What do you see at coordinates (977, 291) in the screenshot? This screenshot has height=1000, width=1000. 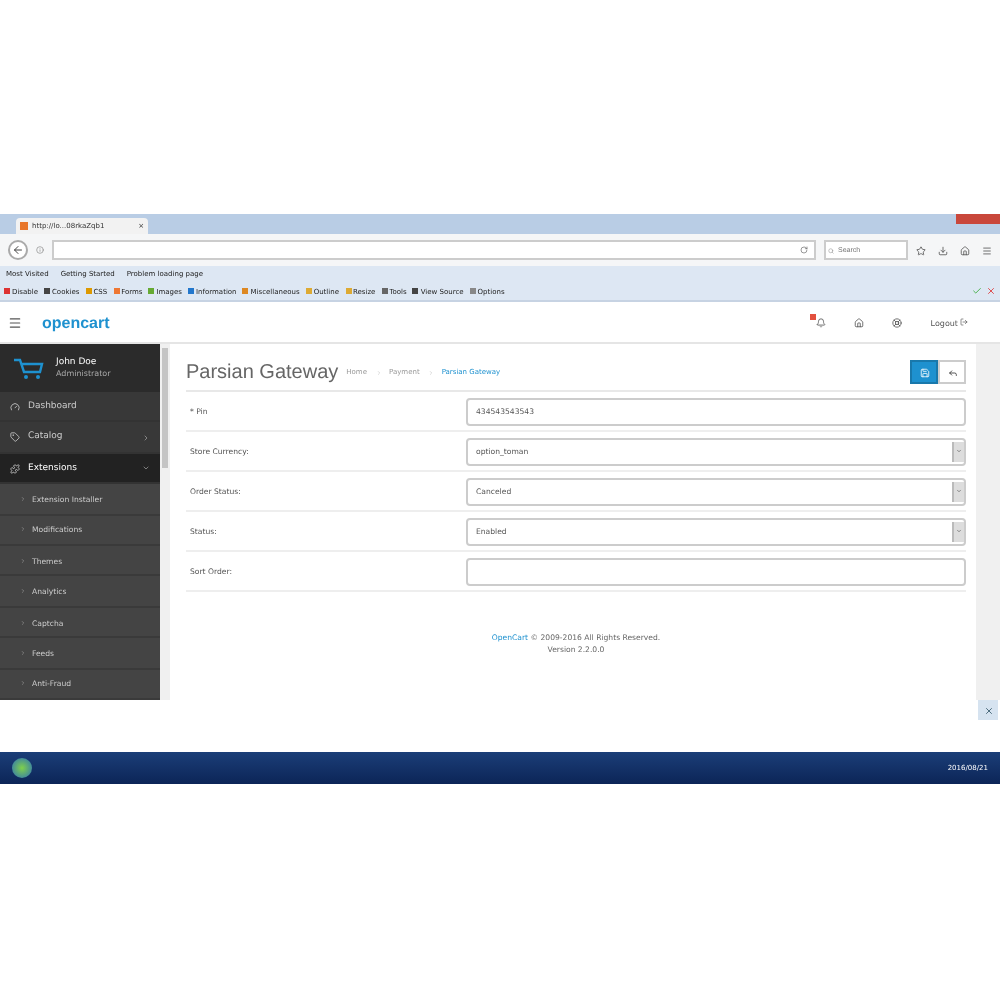 I see `check-icon` at bounding box center [977, 291].